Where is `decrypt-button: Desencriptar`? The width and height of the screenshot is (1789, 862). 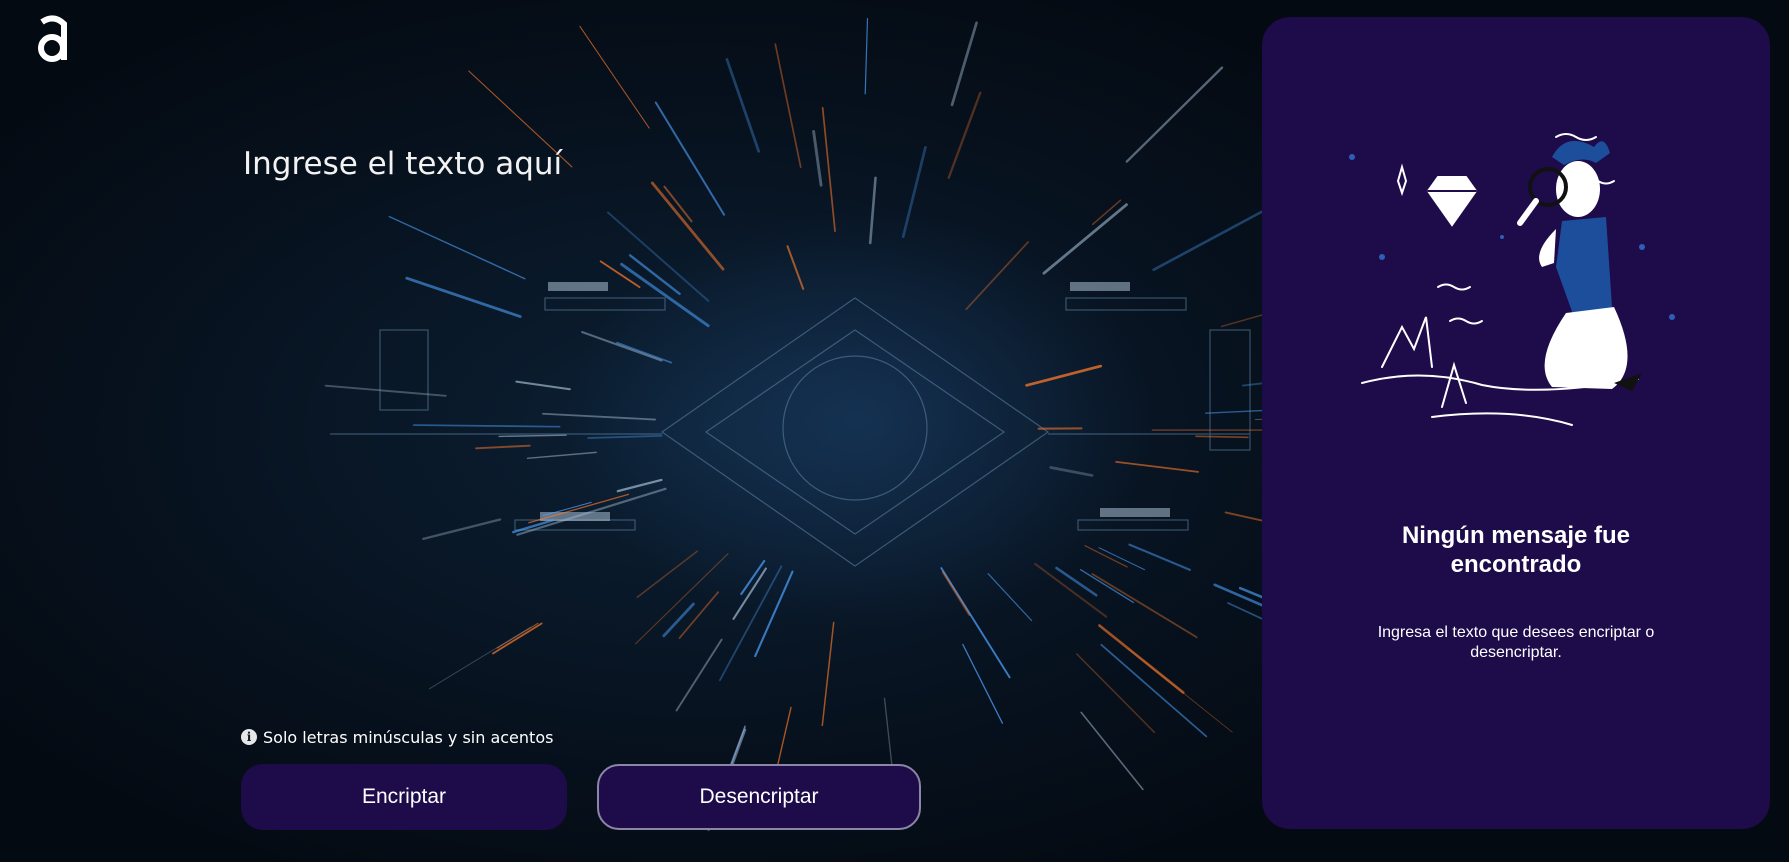 decrypt-button: Desencriptar is located at coordinates (759, 797).